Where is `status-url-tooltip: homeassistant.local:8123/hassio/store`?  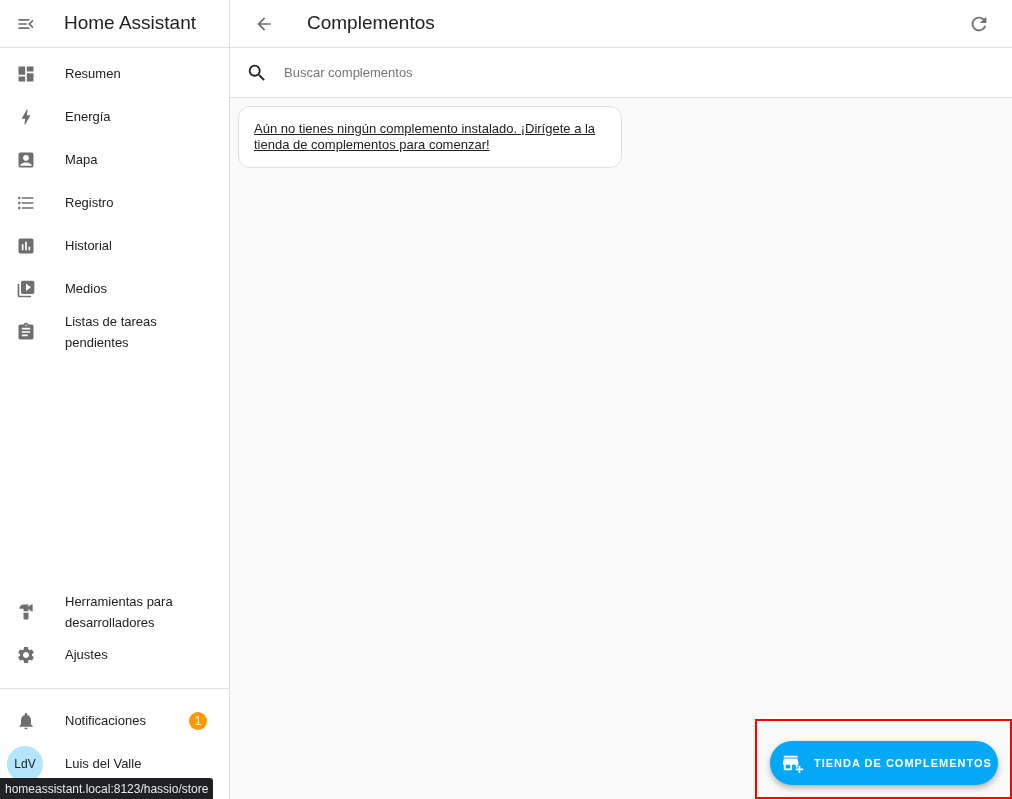
status-url-tooltip: homeassistant.local:8123/hassio/store is located at coordinates (107, 788).